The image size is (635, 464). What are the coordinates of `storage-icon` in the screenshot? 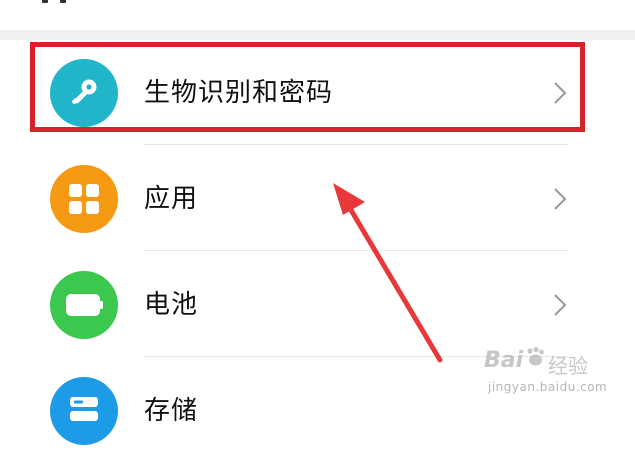 It's located at (84, 411).